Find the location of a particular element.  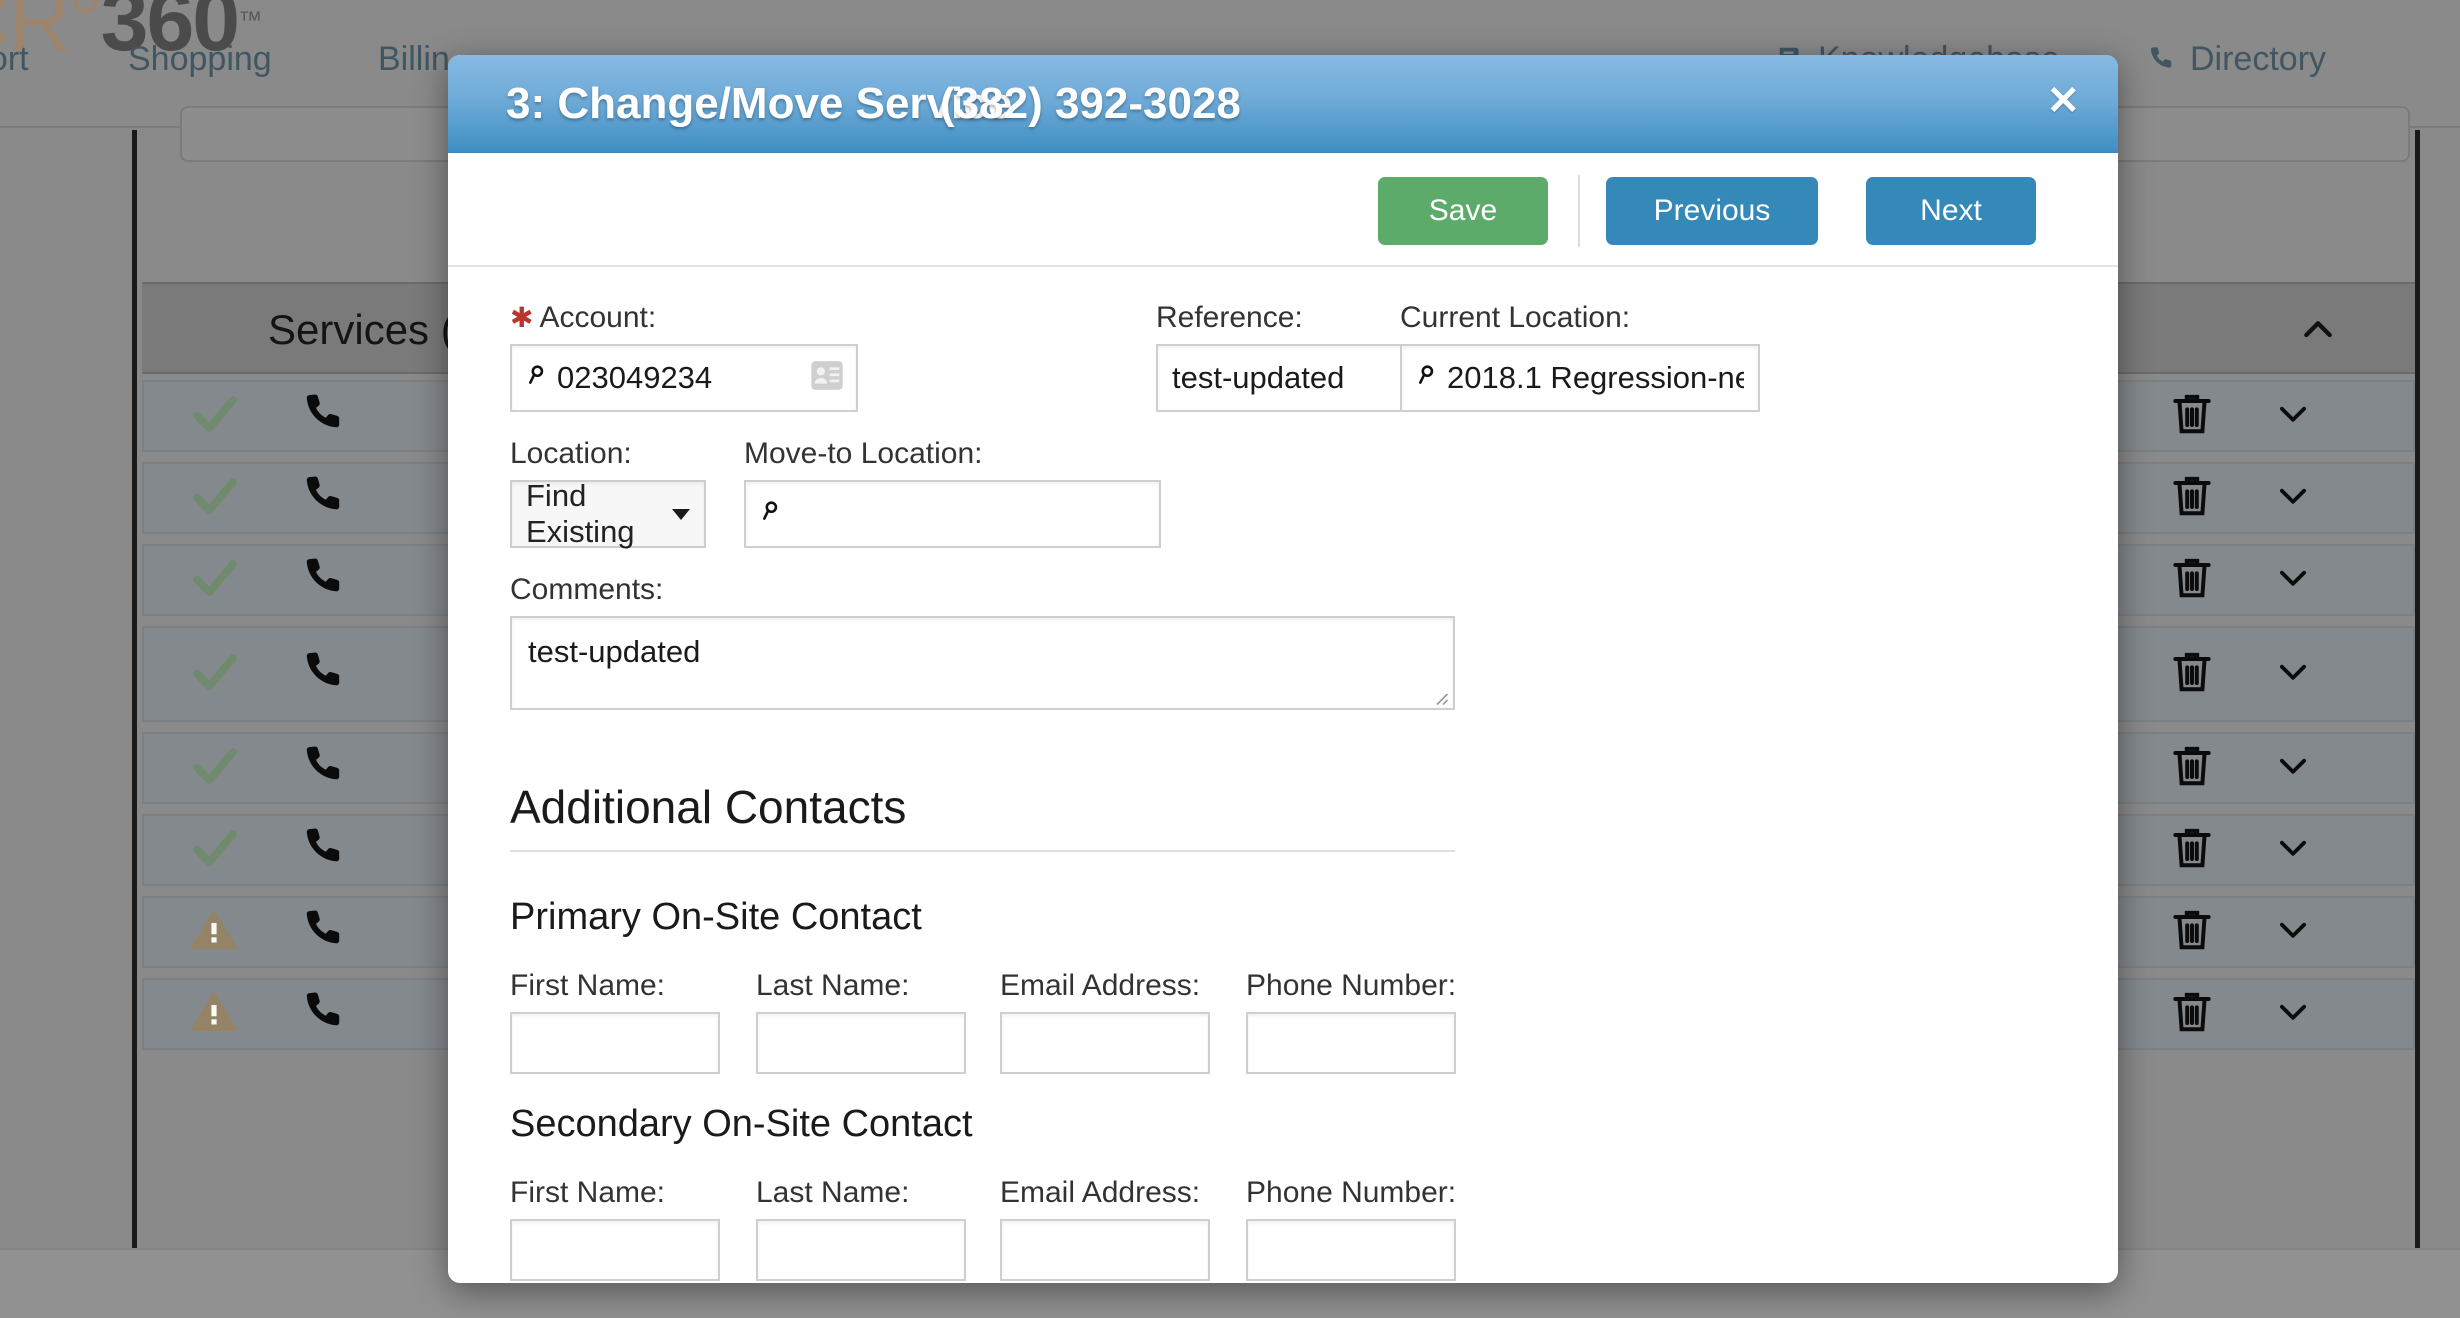

secondary-contact-field-2: Email Address: is located at coordinates (1105, 1228).